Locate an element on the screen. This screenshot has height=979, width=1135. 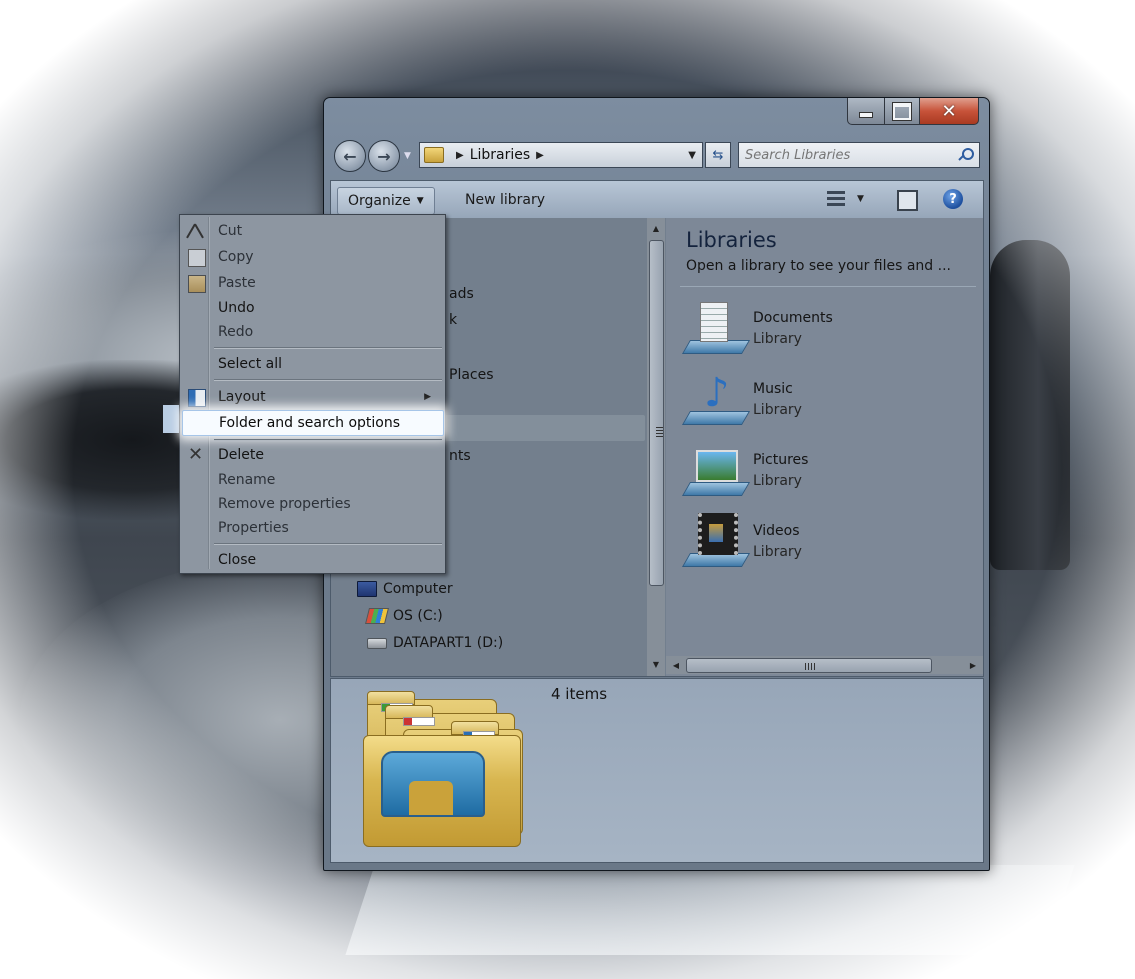
breadcrumb-libraries: Libraries is located at coordinates (500, 155).